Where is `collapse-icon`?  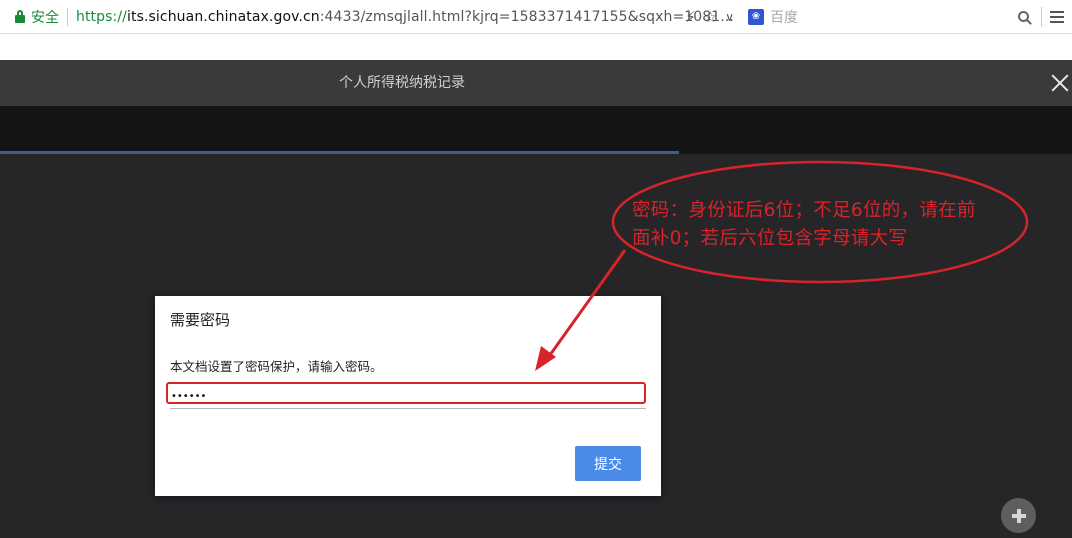
collapse-icon is located at coordinates (1018, 515).